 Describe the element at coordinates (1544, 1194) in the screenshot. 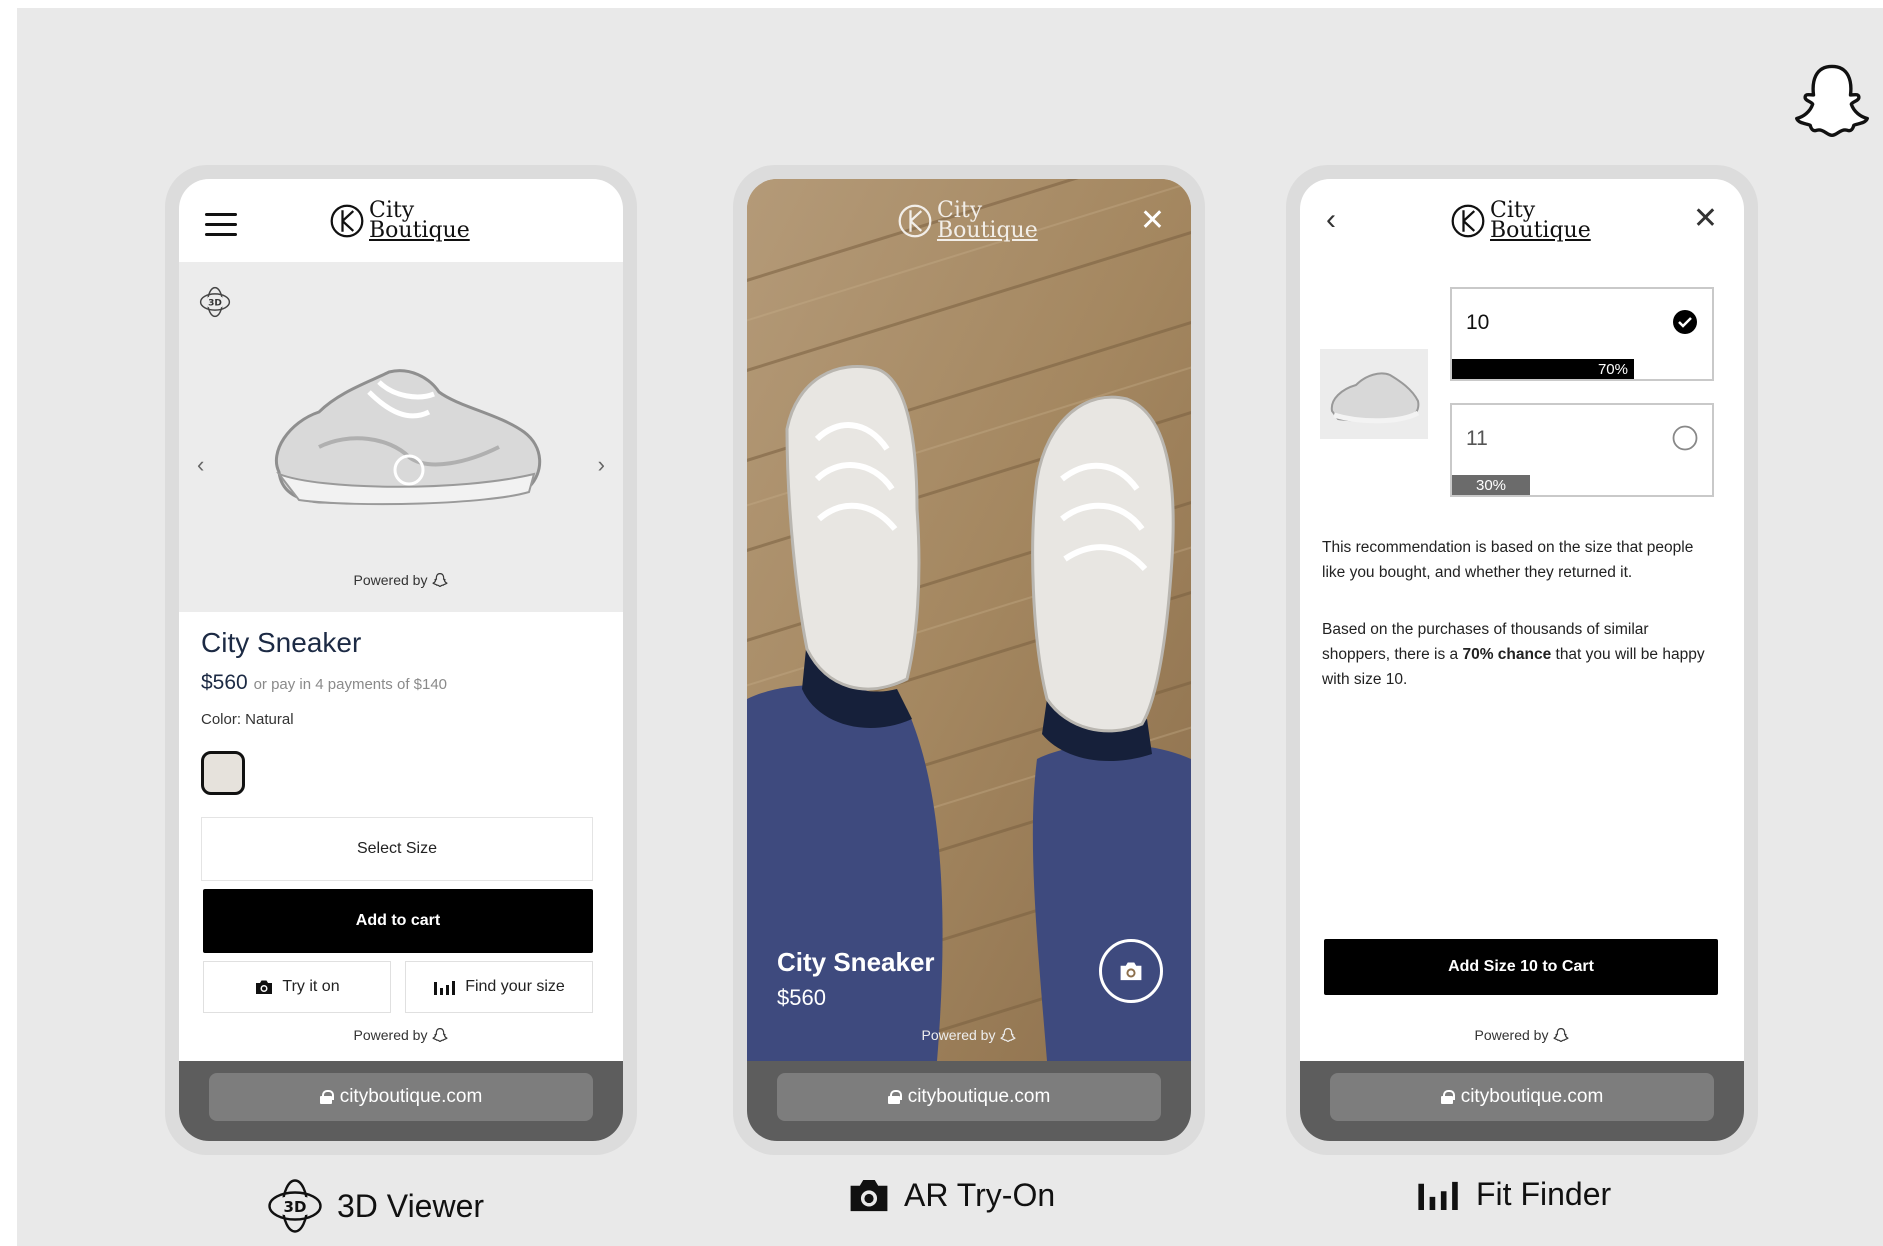

I see `caption-label: Fit Finder` at that location.